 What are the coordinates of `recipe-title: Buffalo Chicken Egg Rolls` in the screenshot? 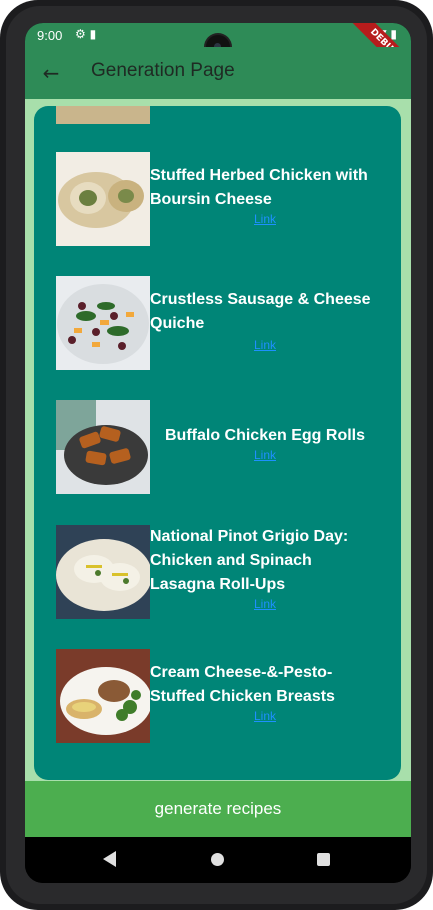 It's located at (264, 435).